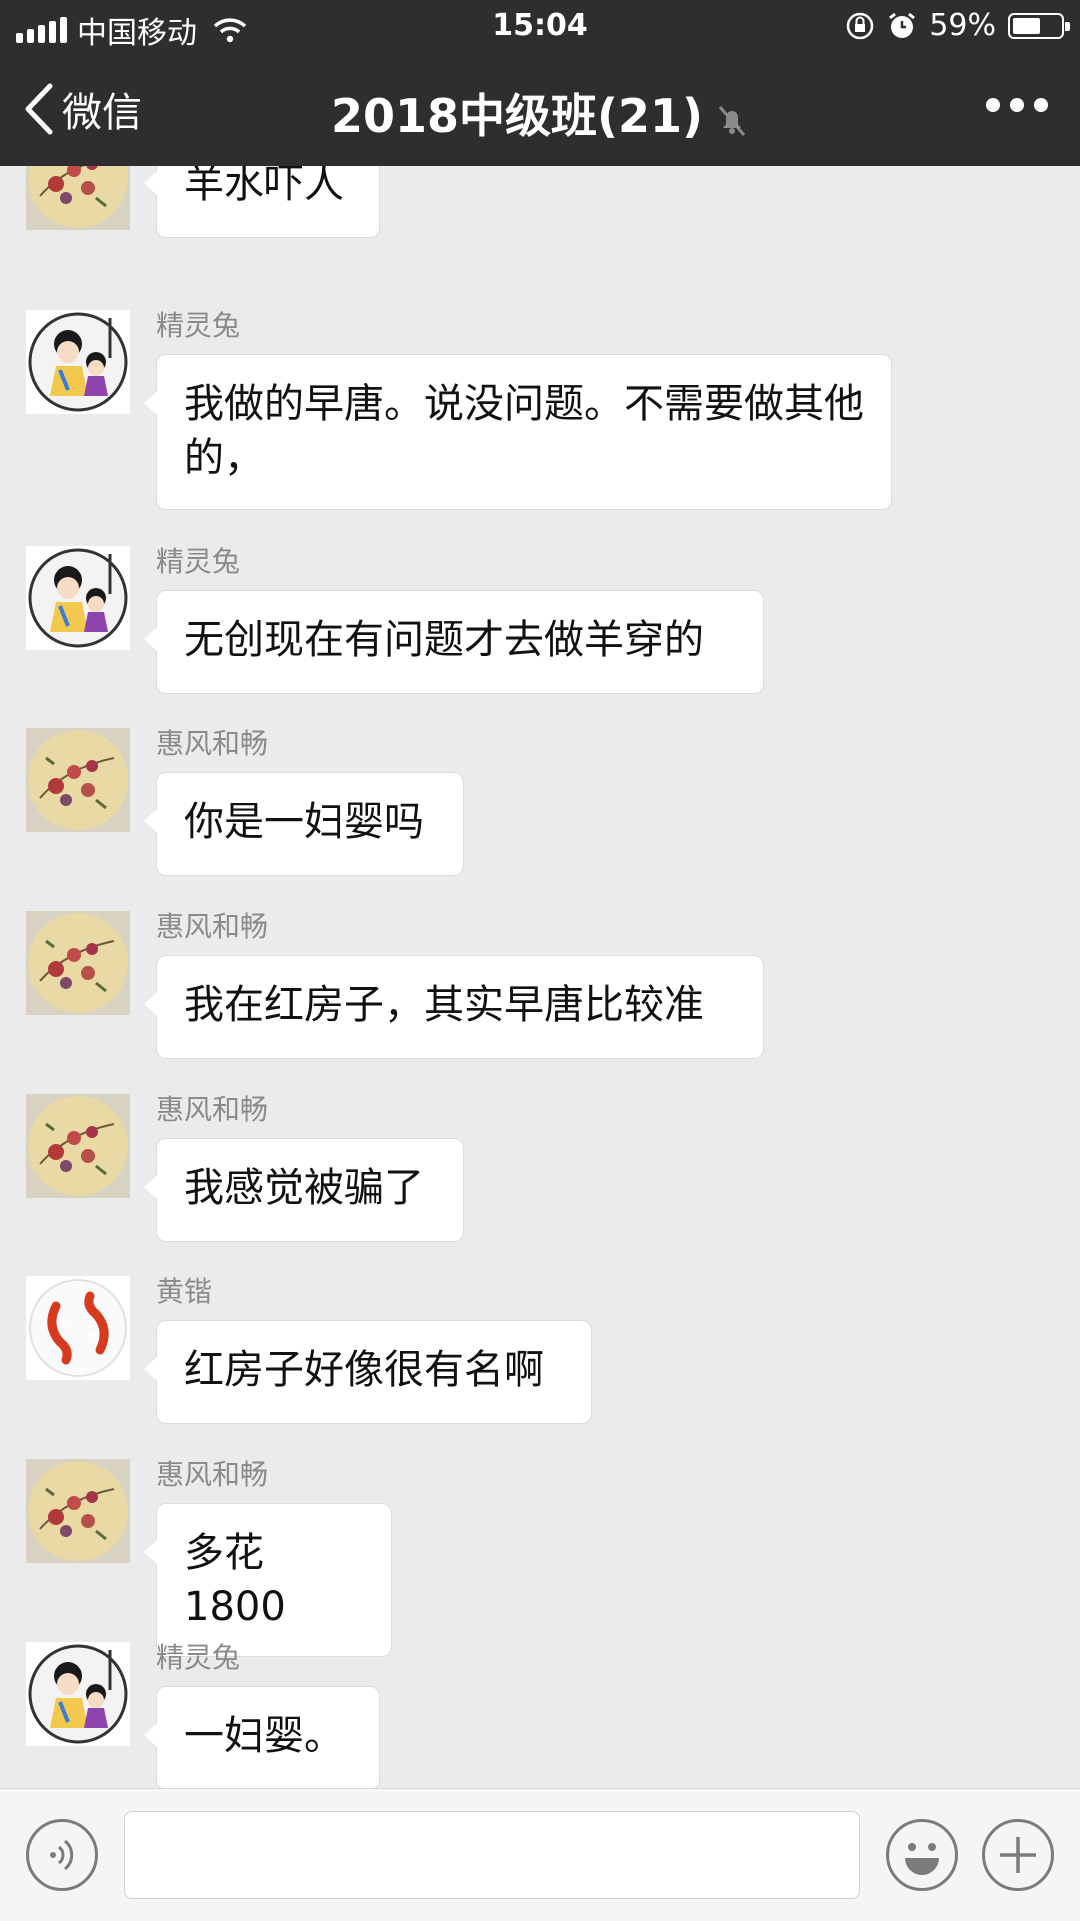  I want to click on battery-percent: 59%, so click(962, 25).